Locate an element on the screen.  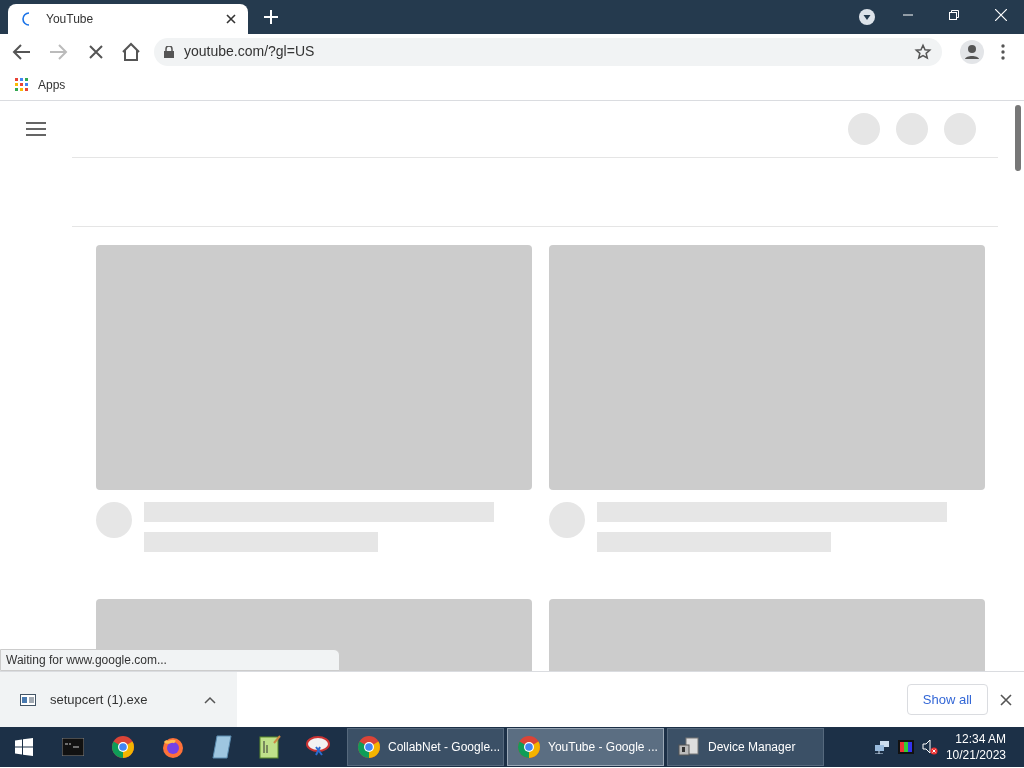
clock-time: 12:34 AM is located at coordinates (980, 739).